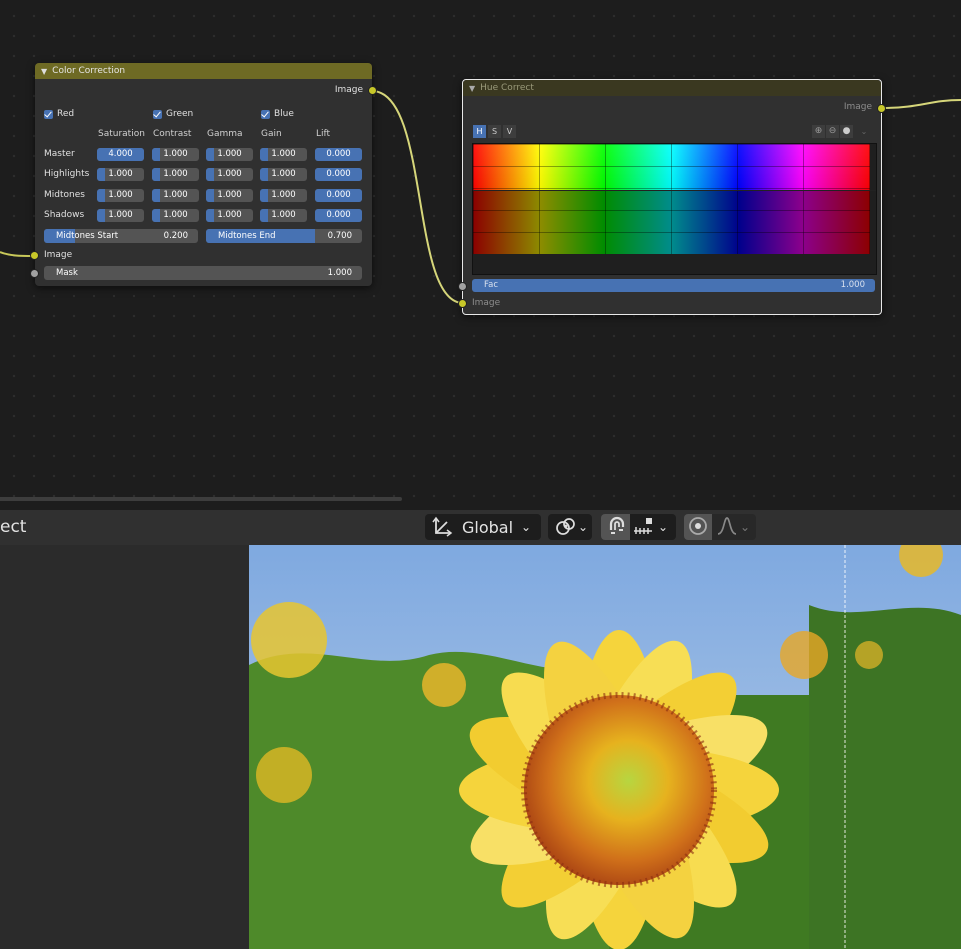 Image resolution: width=961 pixels, height=949 pixels. I want to click on row-label-master: Master, so click(59, 154).